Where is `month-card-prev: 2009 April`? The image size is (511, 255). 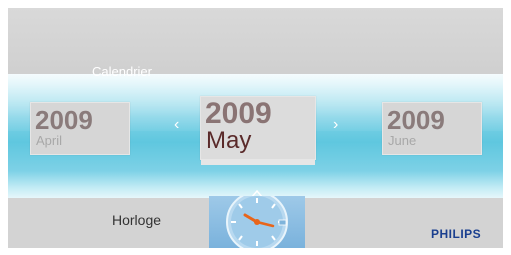 month-card-prev: 2009 April is located at coordinates (80, 128).